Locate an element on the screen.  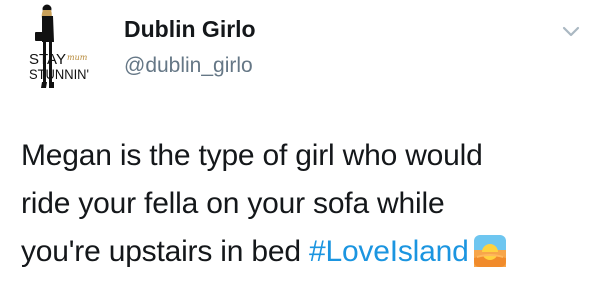
logo-text-stunnin: STUNNIN' is located at coordinates (59, 74).